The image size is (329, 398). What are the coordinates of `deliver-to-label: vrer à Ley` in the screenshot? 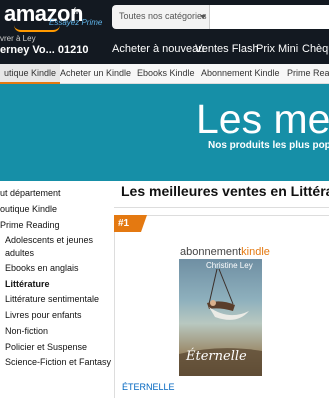 It's located at (18, 38).